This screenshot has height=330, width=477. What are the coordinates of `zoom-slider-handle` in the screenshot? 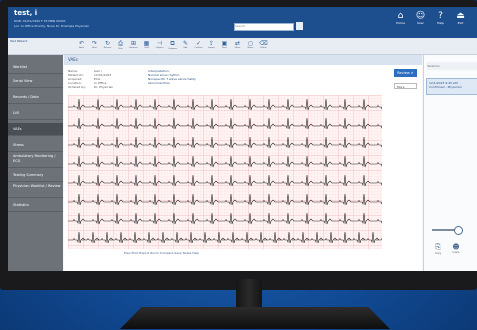 It's located at (458, 230).